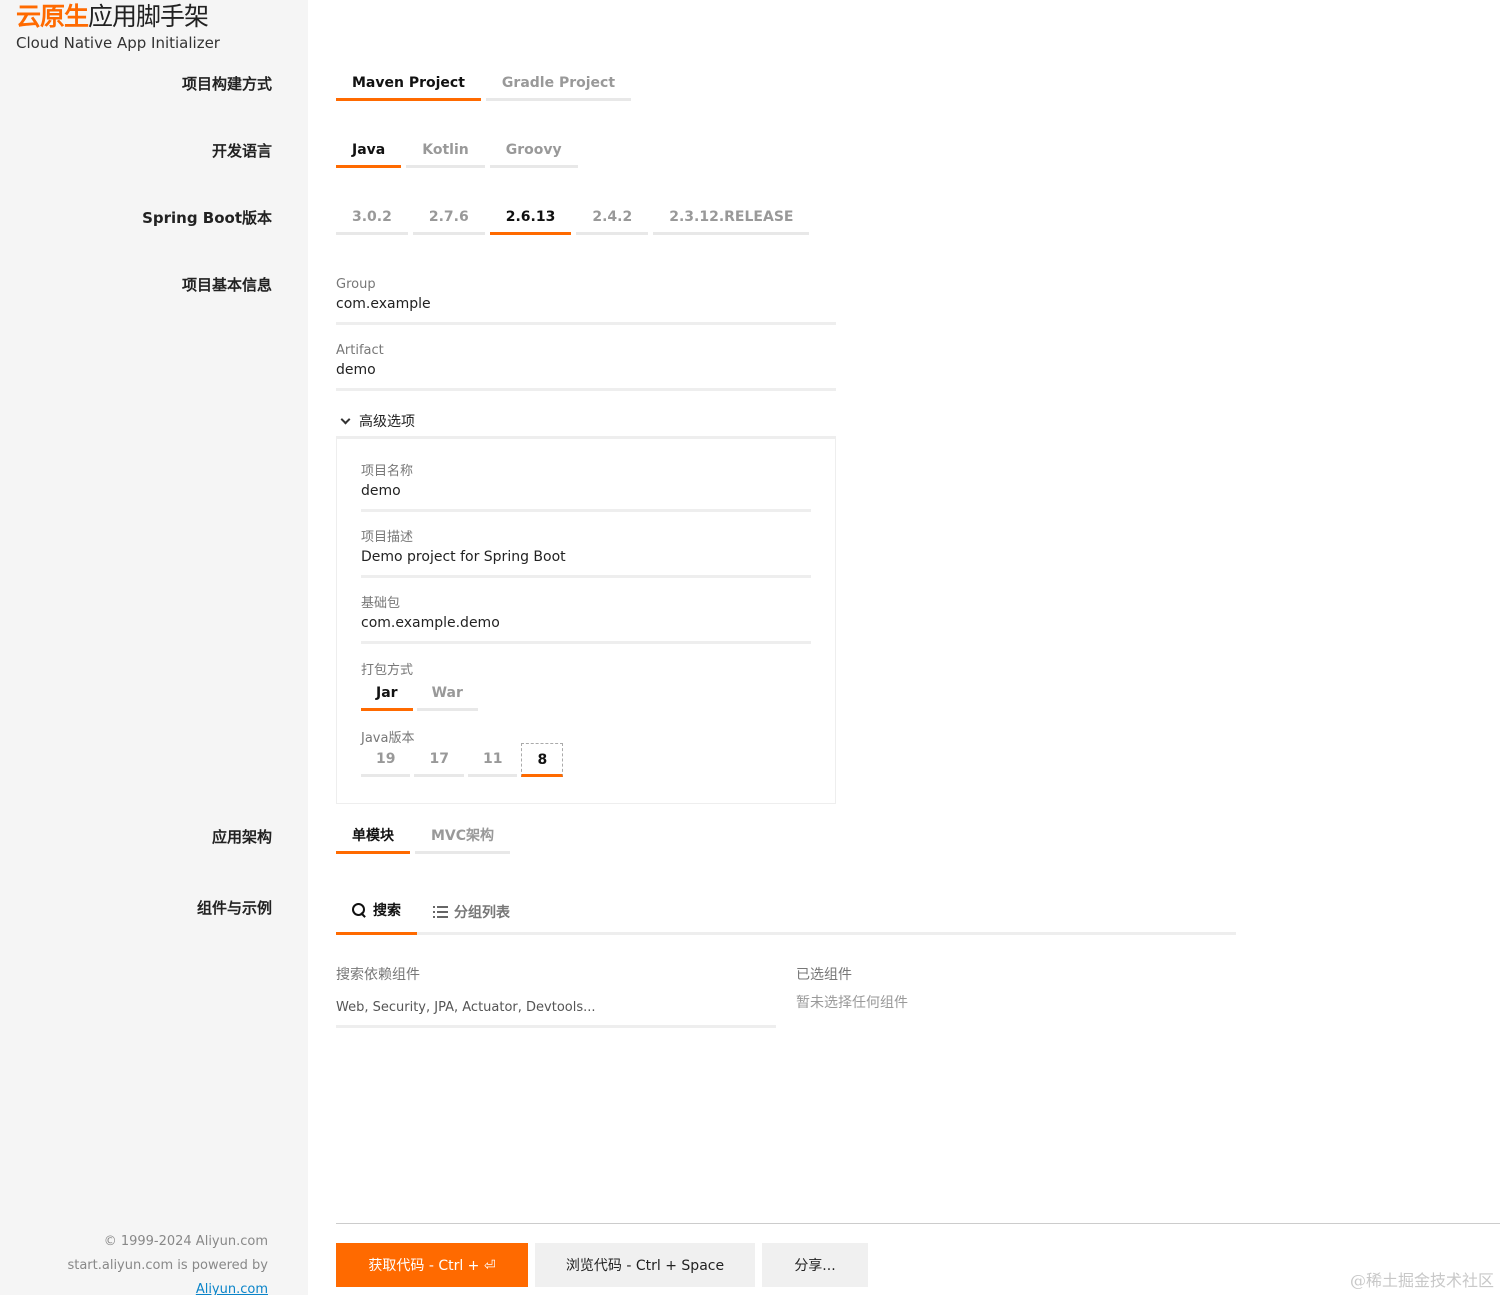 Image resolution: width=1500 pixels, height=1295 pixels. I want to click on tab-java-11: 11, so click(492, 760).